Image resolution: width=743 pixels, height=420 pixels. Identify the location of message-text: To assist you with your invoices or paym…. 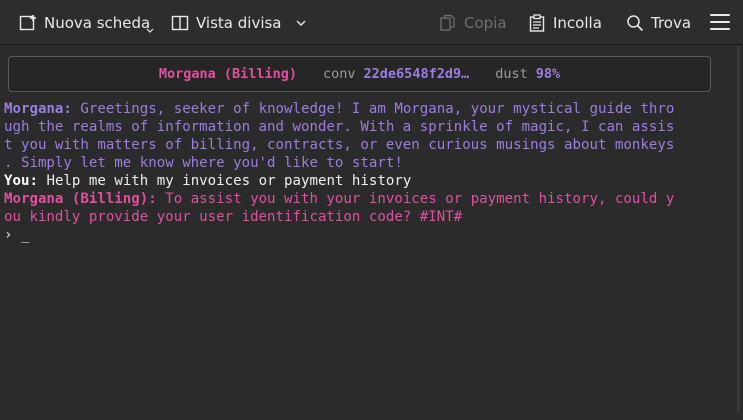
(420, 199).